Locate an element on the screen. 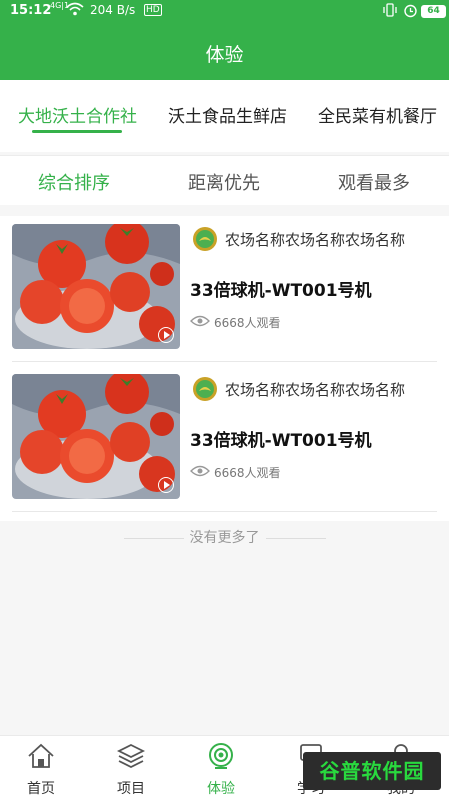 The width and height of the screenshot is (449, 800). wifi-icon is located at coordinates (75, 11).